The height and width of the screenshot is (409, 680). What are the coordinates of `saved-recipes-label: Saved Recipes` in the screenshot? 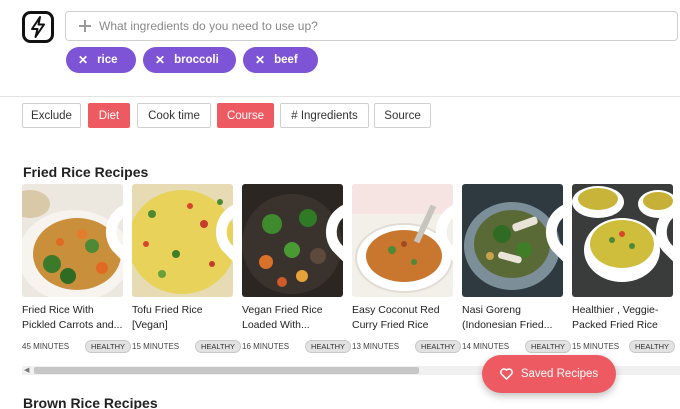 It's located at (559, 374).